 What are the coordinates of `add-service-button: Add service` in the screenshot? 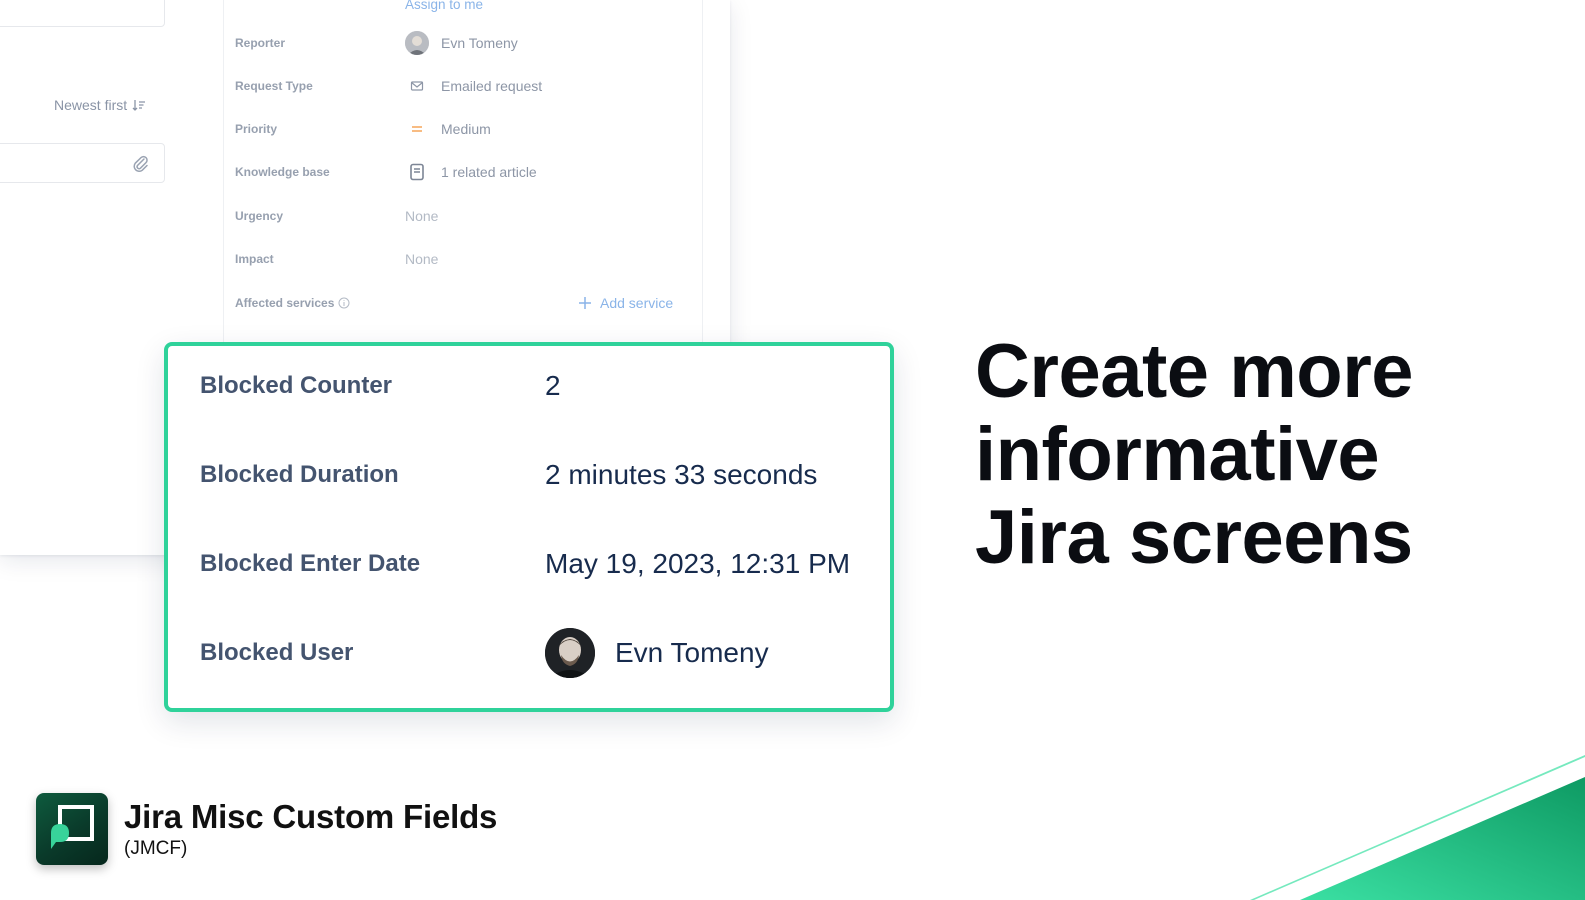 It's located at (625, 303).